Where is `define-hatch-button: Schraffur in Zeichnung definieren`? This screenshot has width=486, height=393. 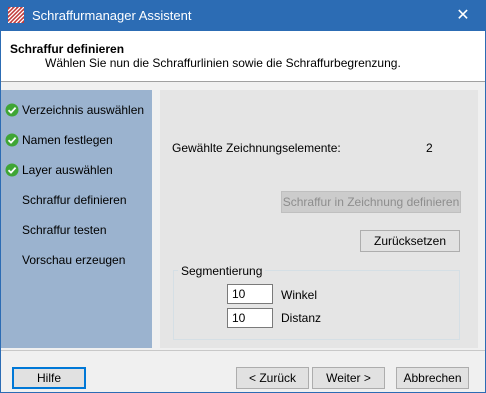 define-hatch-button: Schraffur in Zeichnung definieren is located at coordinates (371, 202).